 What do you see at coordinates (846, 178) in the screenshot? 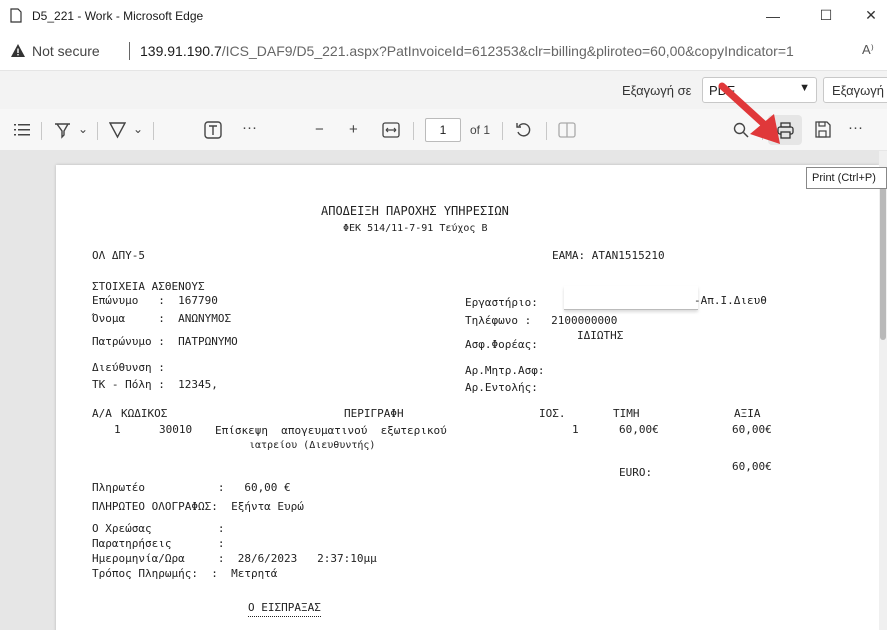
I see `print-tooltip: Print (Ctrl+P)` at bounding box center [846, 178].